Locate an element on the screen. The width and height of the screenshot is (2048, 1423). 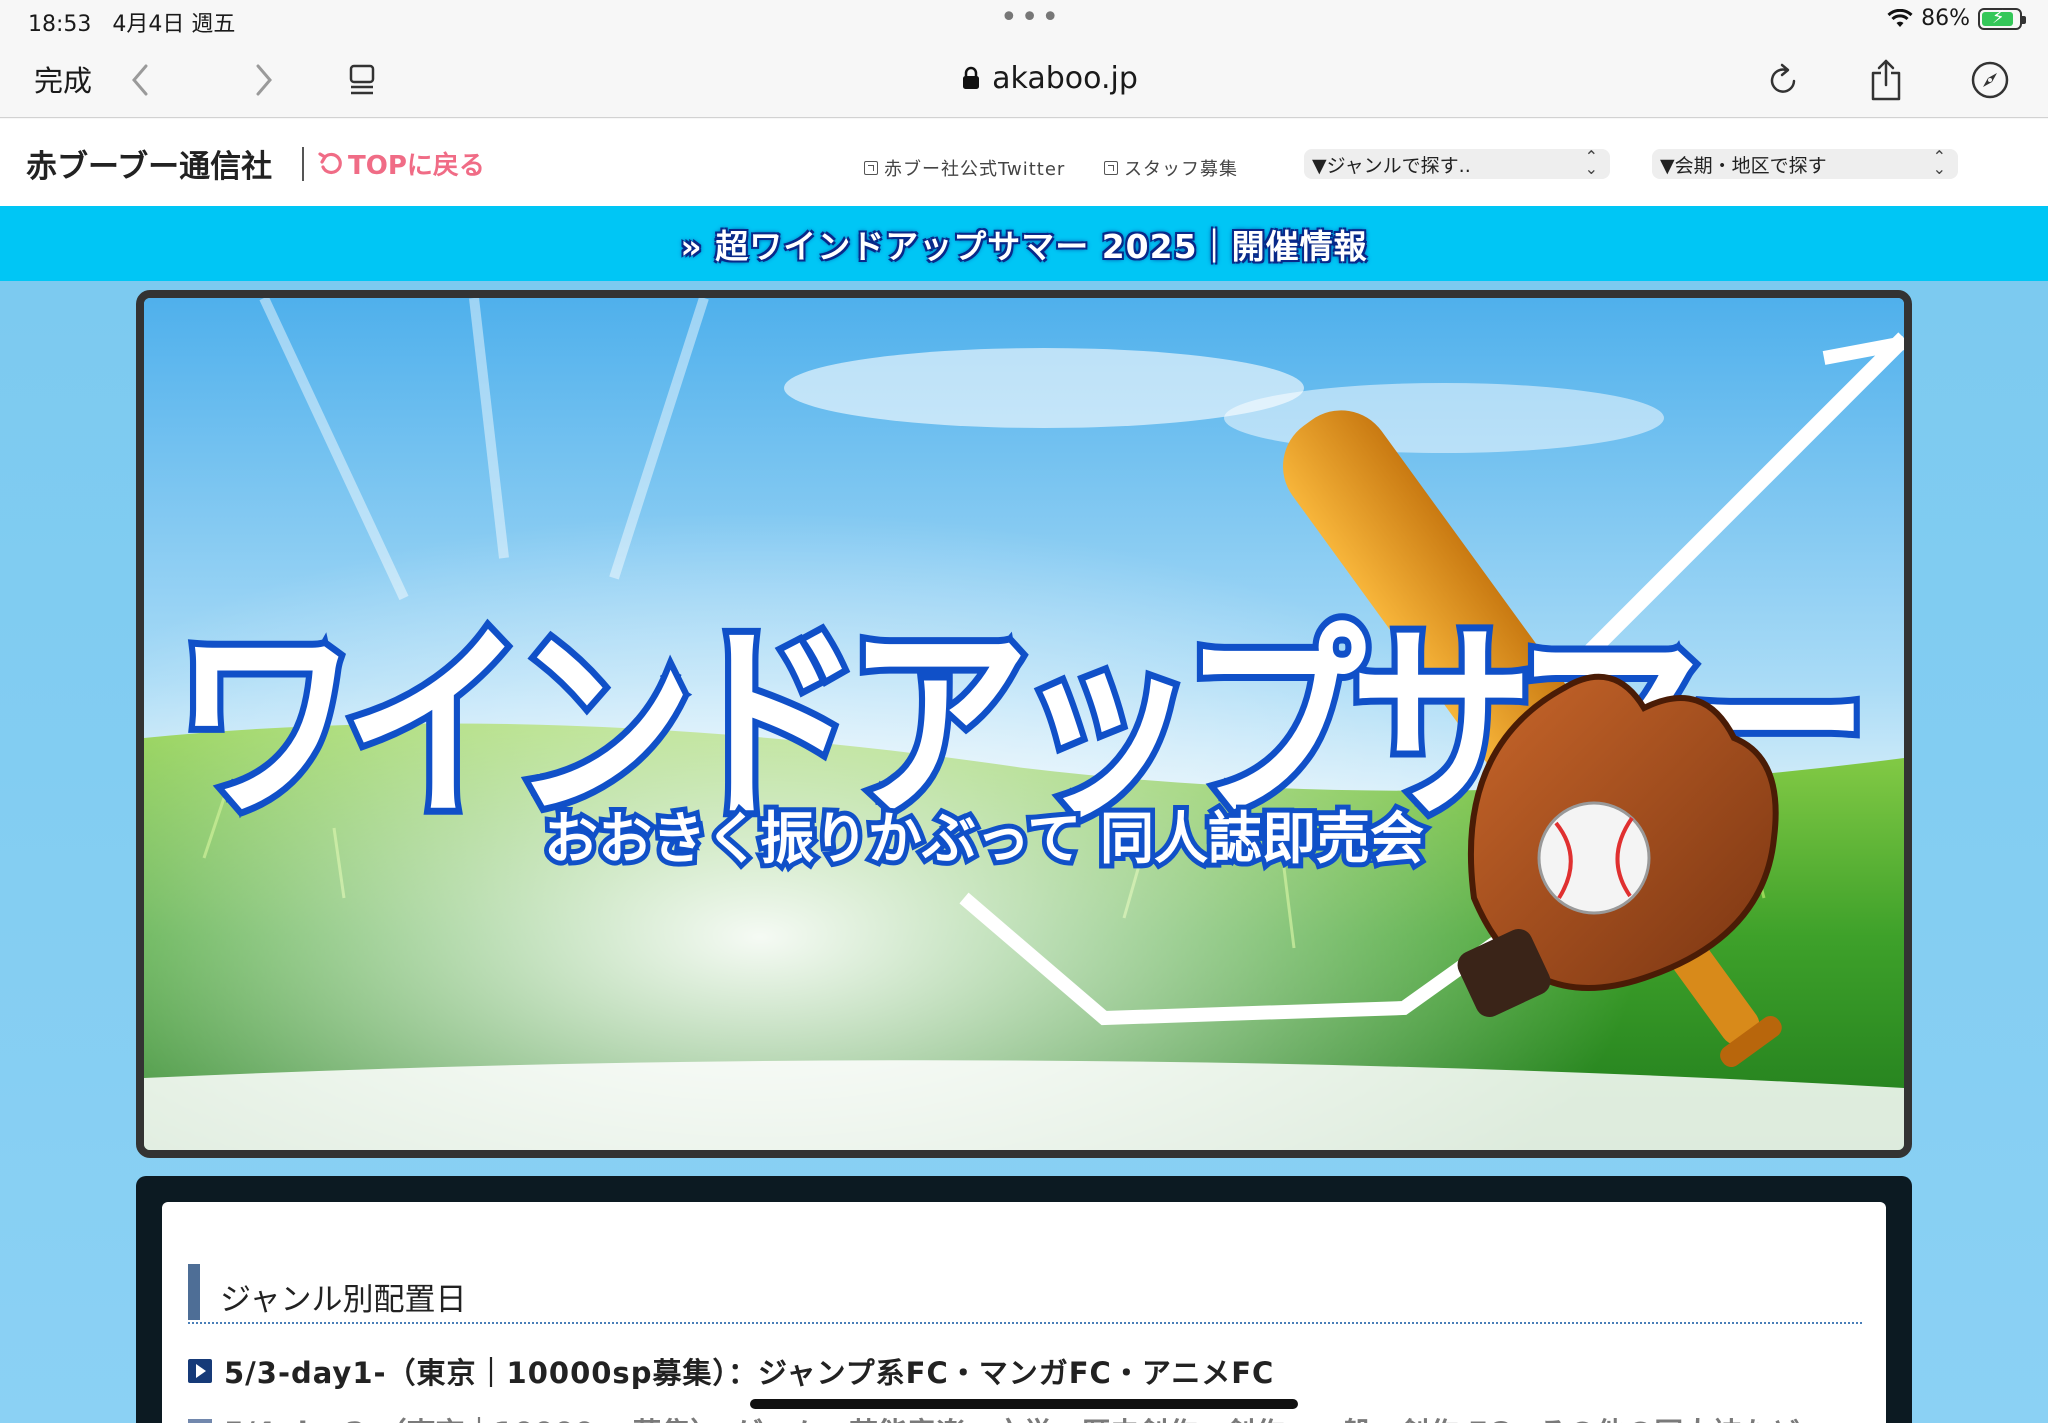
tabs-button is located at coordinates (362, 80).